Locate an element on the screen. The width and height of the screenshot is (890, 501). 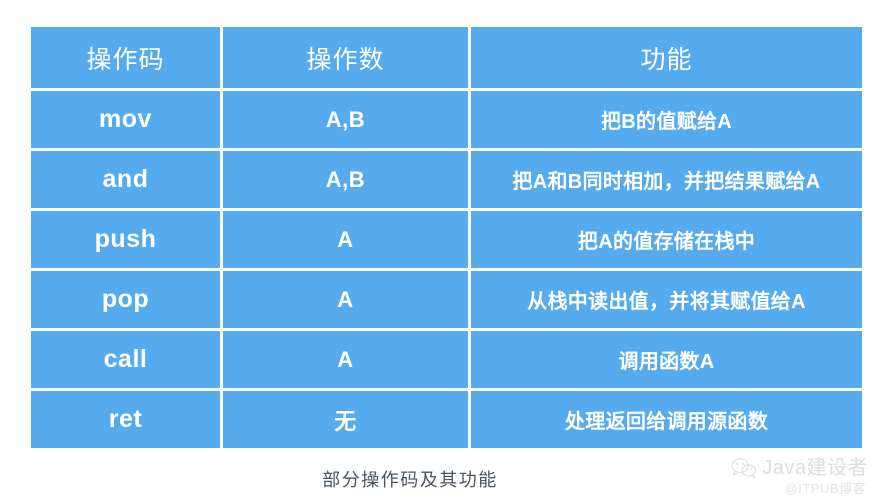
table-row: mov A,B 把B的值赋给A is located at coordinates (446, 119).